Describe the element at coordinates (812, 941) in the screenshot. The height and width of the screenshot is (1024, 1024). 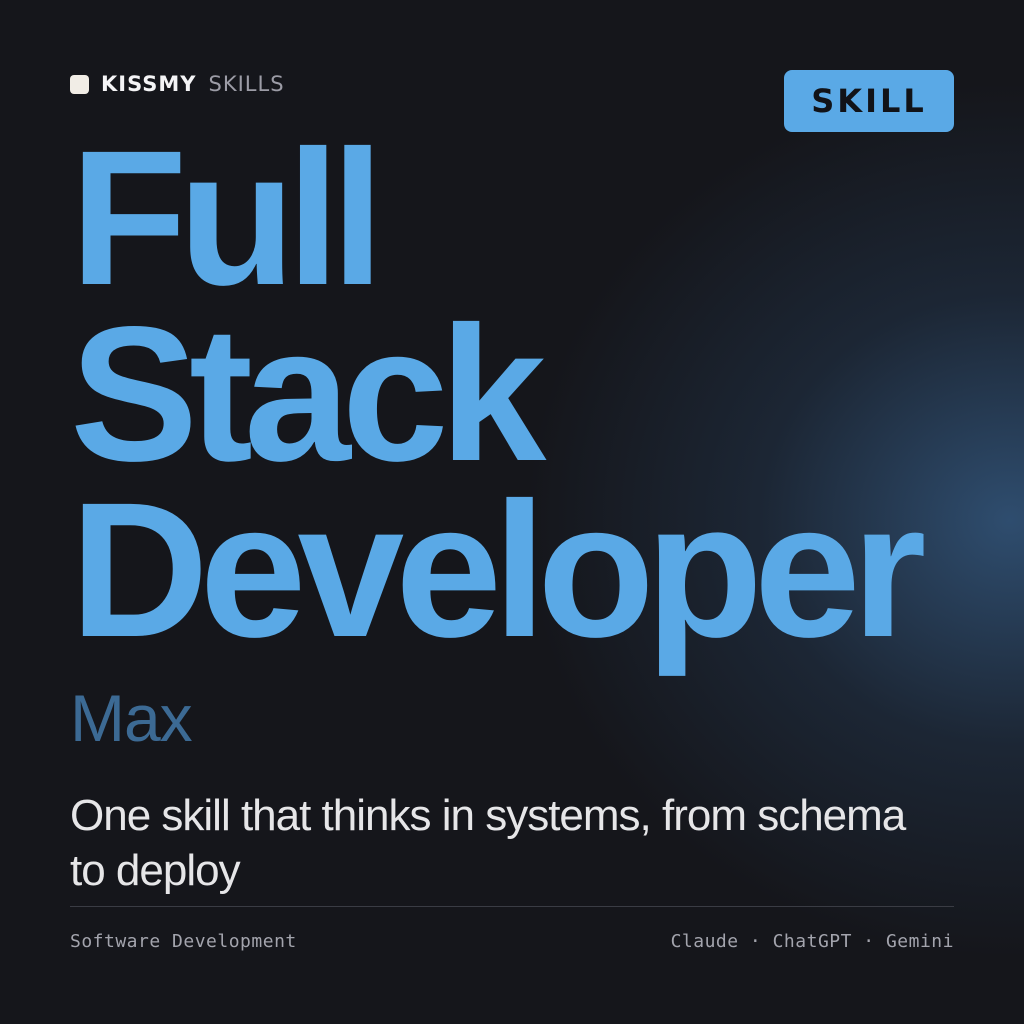
I see `platforms-label: Claude · ChatGPT · Gemini` at that location.